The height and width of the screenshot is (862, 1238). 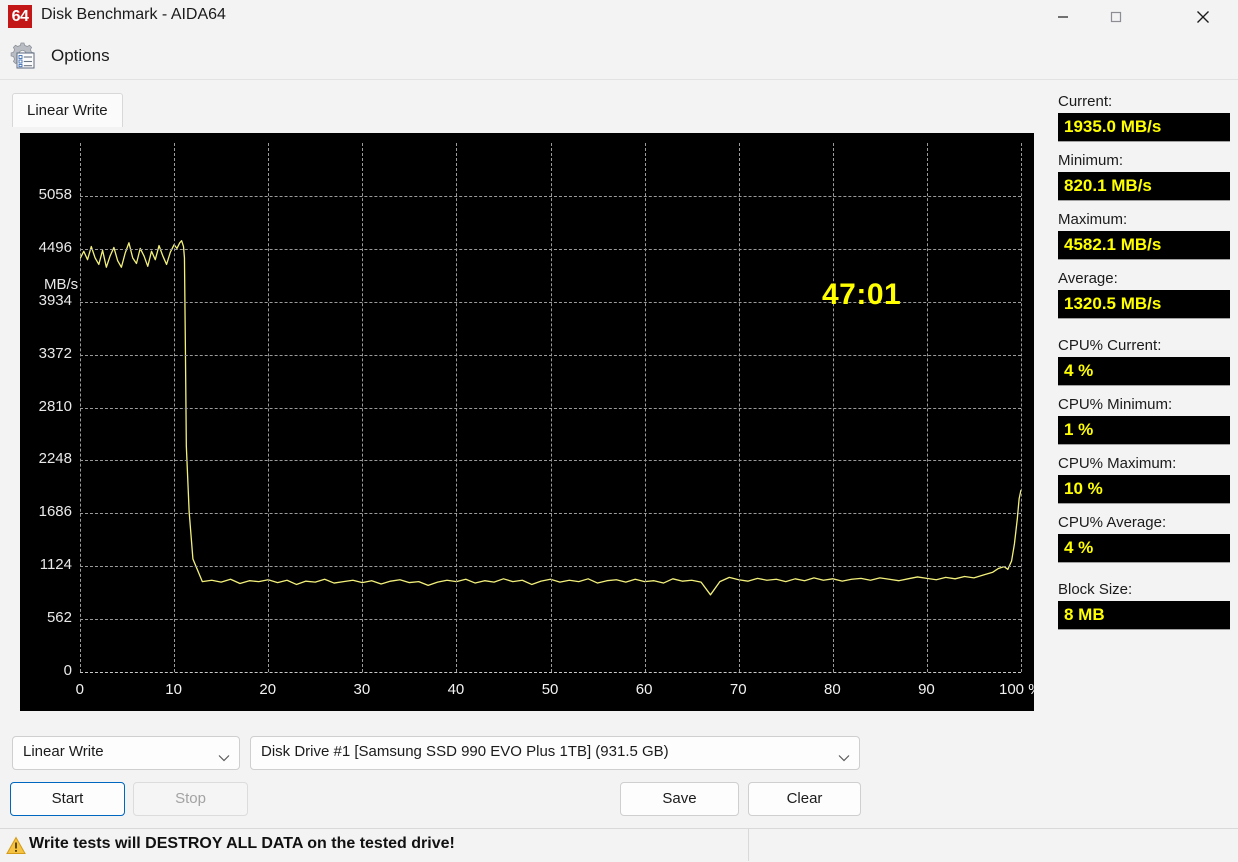 I want to click on menu-bar: Options, so click(x=619, y=56).